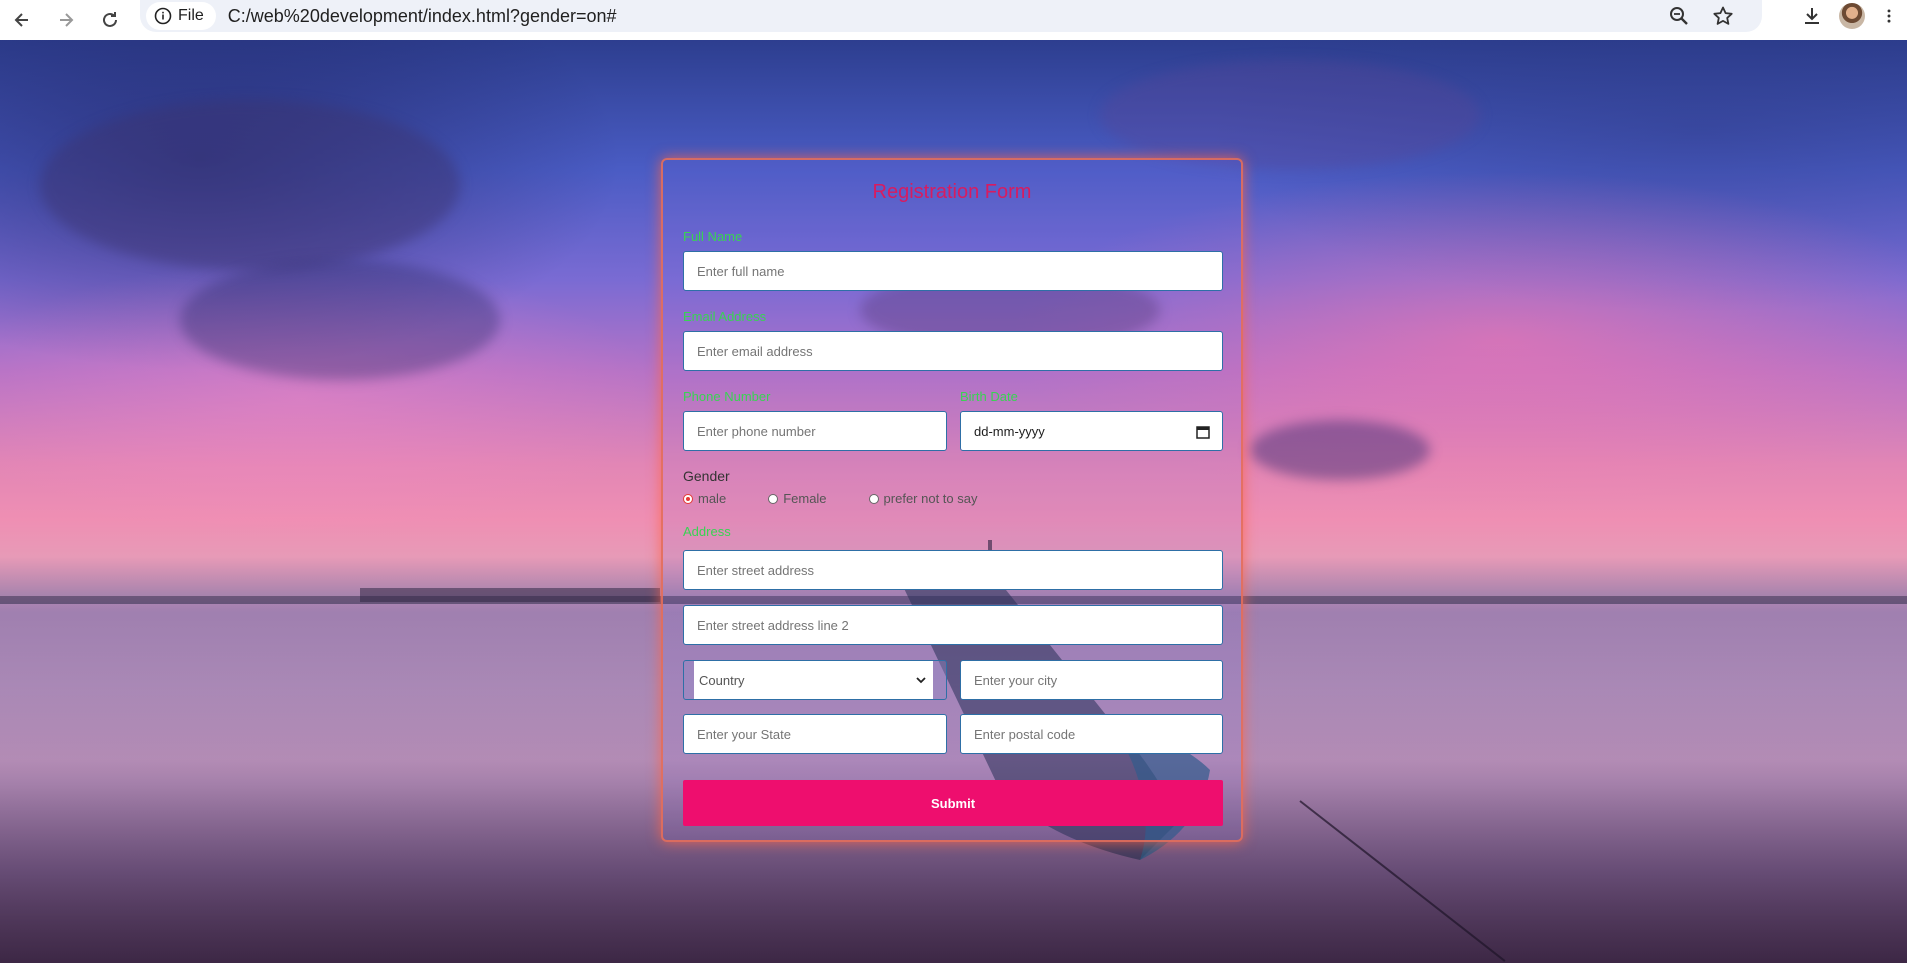 The width and height of the screenshot is (1907, 963). I want to click on gender-label: Gender, so click(706, 476).